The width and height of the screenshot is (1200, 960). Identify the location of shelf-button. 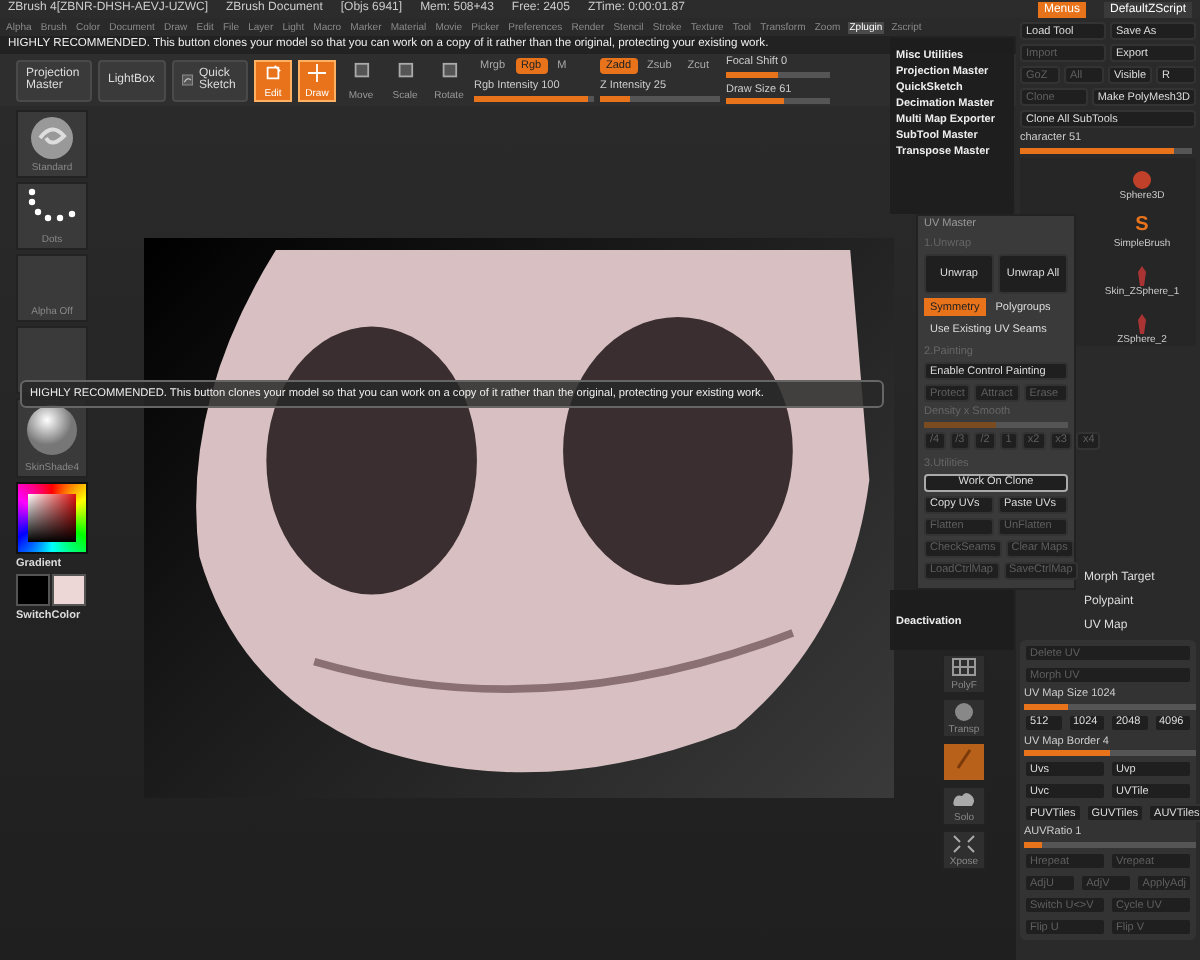
(964, 762).